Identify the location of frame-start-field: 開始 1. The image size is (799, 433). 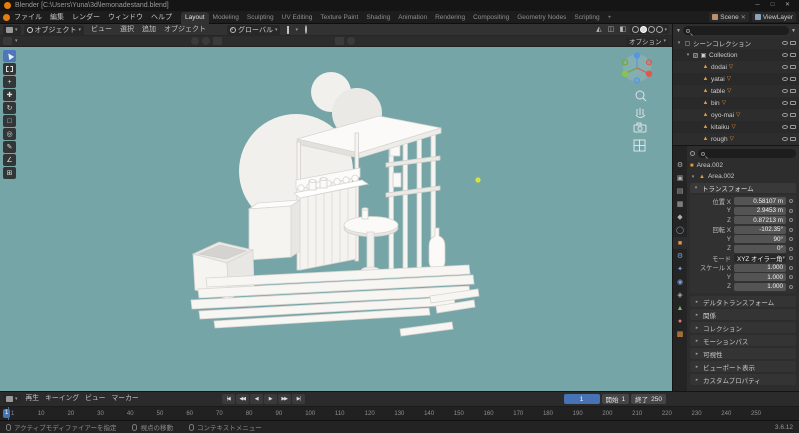
(615, 399).